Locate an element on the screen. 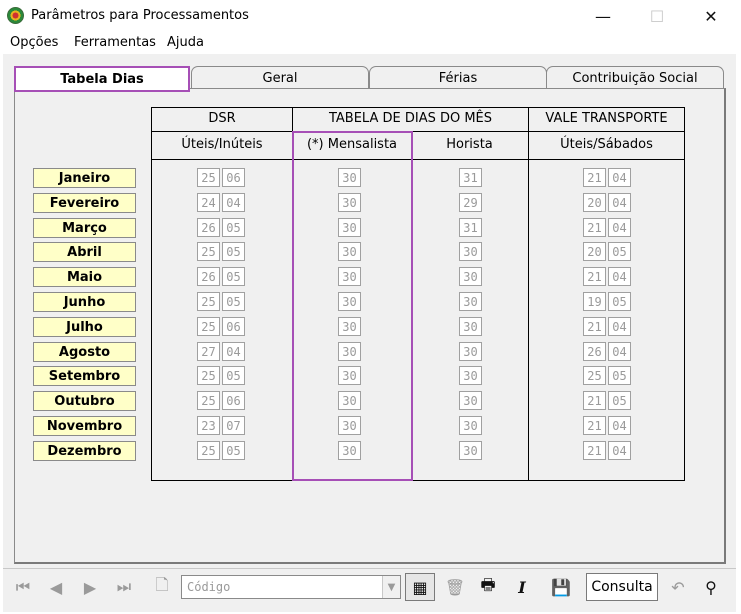 This screenshot has height=614, width=741. delete-icon: 🗑 is located at coordinates (455, 587).